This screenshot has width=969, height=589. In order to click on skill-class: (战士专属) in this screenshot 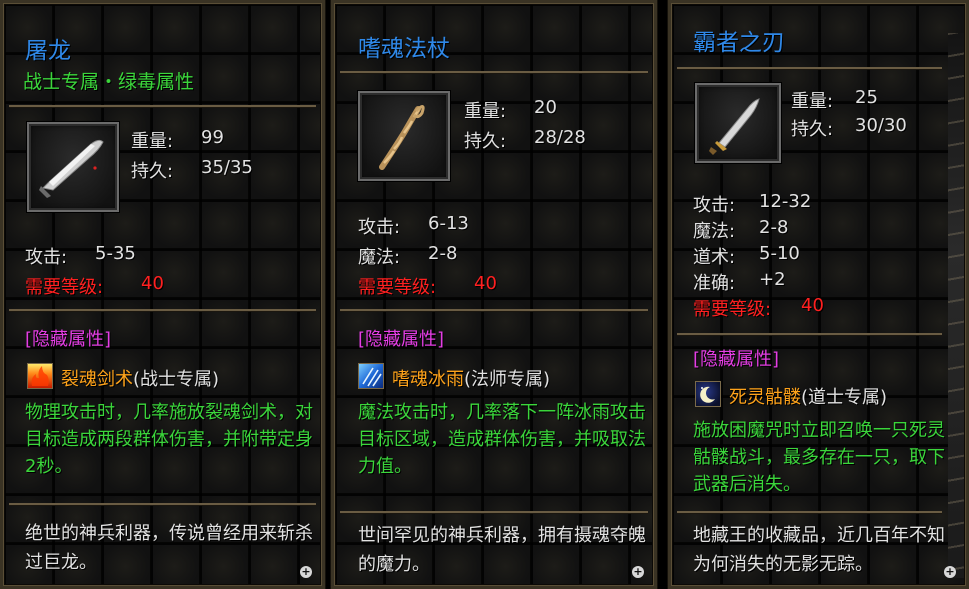, I will do `click(176, 379)`.